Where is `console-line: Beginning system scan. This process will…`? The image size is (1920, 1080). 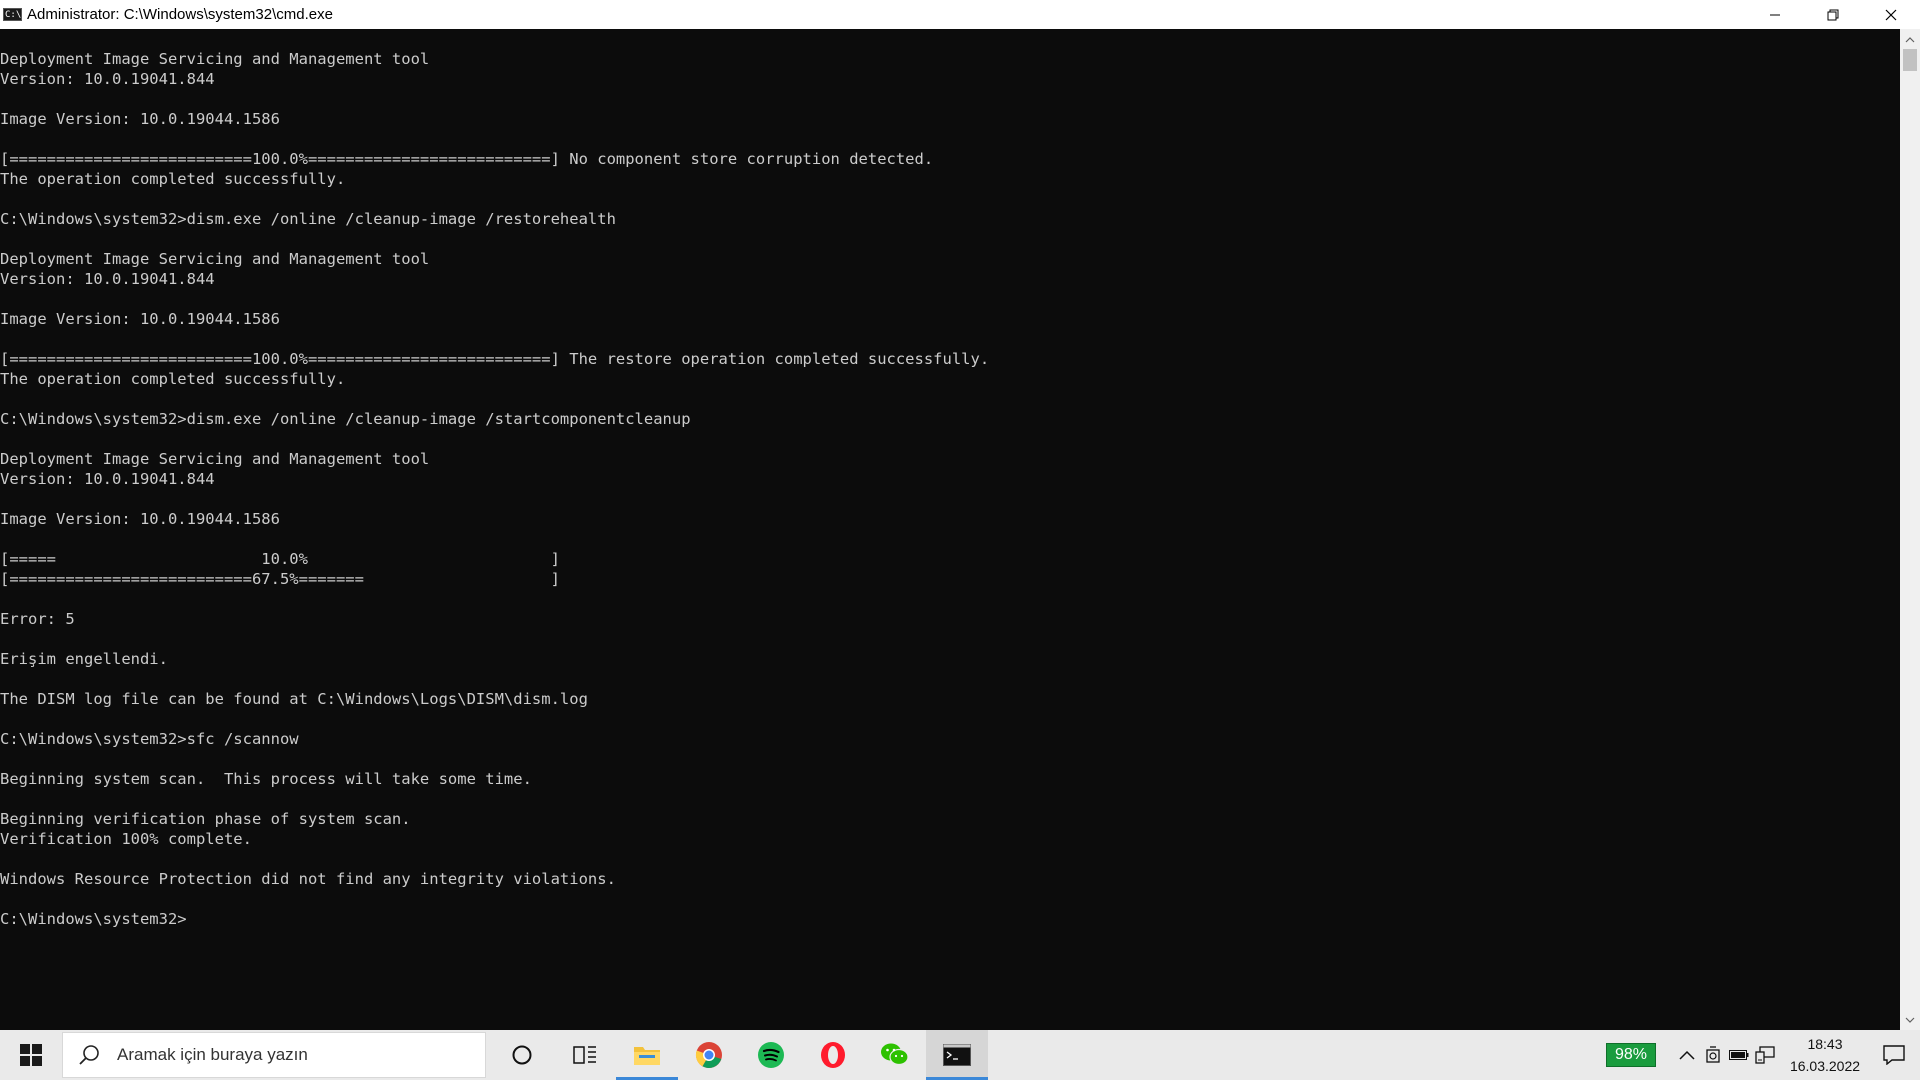
console-line: Beginning system scan. This process will… is located at coordinates (266, 779).